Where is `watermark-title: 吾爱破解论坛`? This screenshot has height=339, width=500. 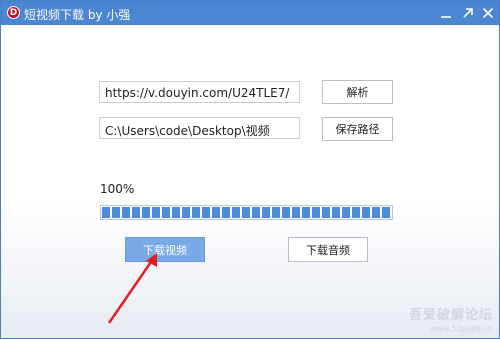 watermark-title: 吾爱破解论坛 is located at coordinates (450, 315).